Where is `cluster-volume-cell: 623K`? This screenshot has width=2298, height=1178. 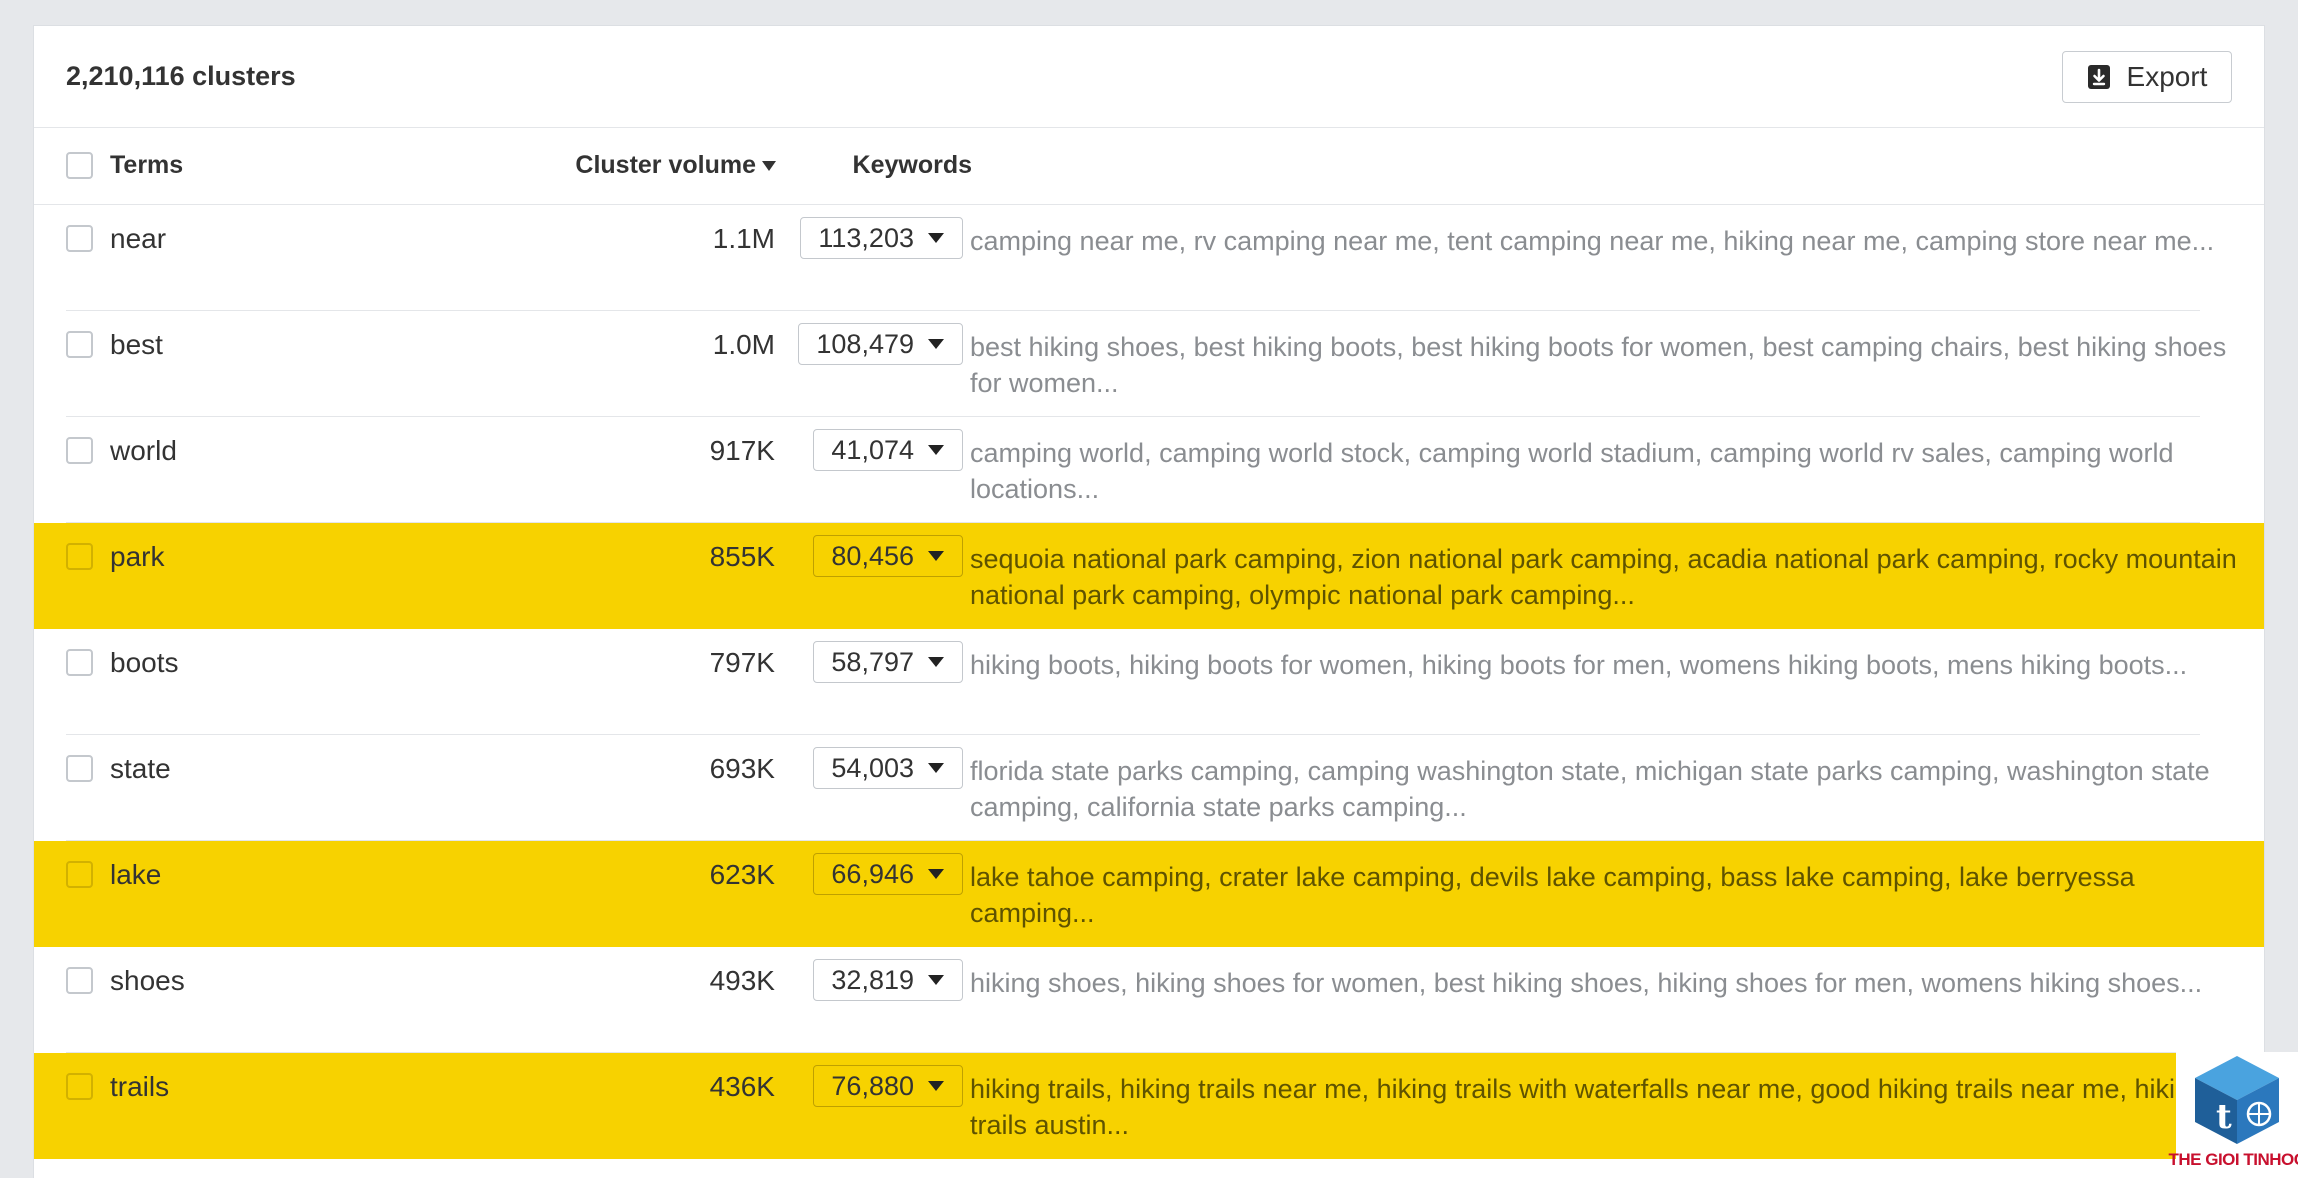
cluster-volume-cell: 623K is located at coordinates (742, 874).